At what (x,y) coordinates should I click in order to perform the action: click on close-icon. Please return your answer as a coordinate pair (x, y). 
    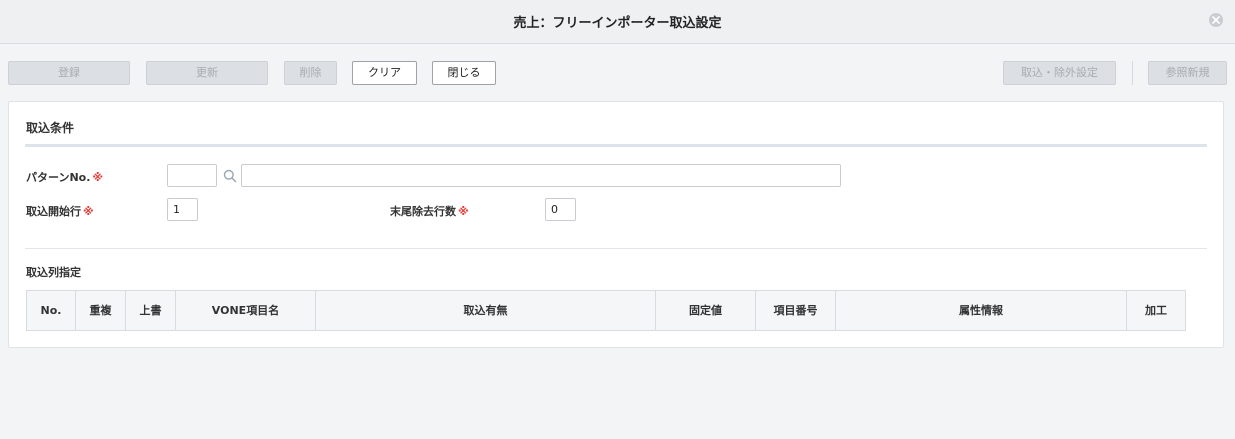
    Looking at the image, I should click on (1216, 20).